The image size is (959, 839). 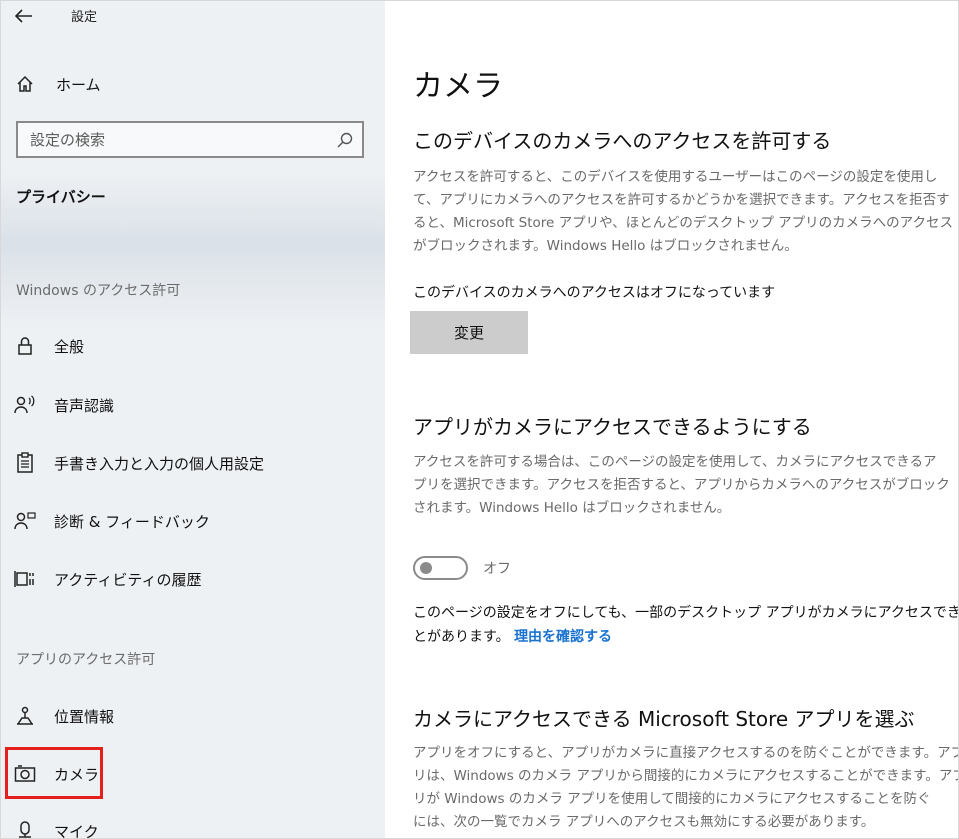 What do you see at coordinates (469, 332) in the screenshot?
I see `change-button: 変更` at bounding box center [469, 332].